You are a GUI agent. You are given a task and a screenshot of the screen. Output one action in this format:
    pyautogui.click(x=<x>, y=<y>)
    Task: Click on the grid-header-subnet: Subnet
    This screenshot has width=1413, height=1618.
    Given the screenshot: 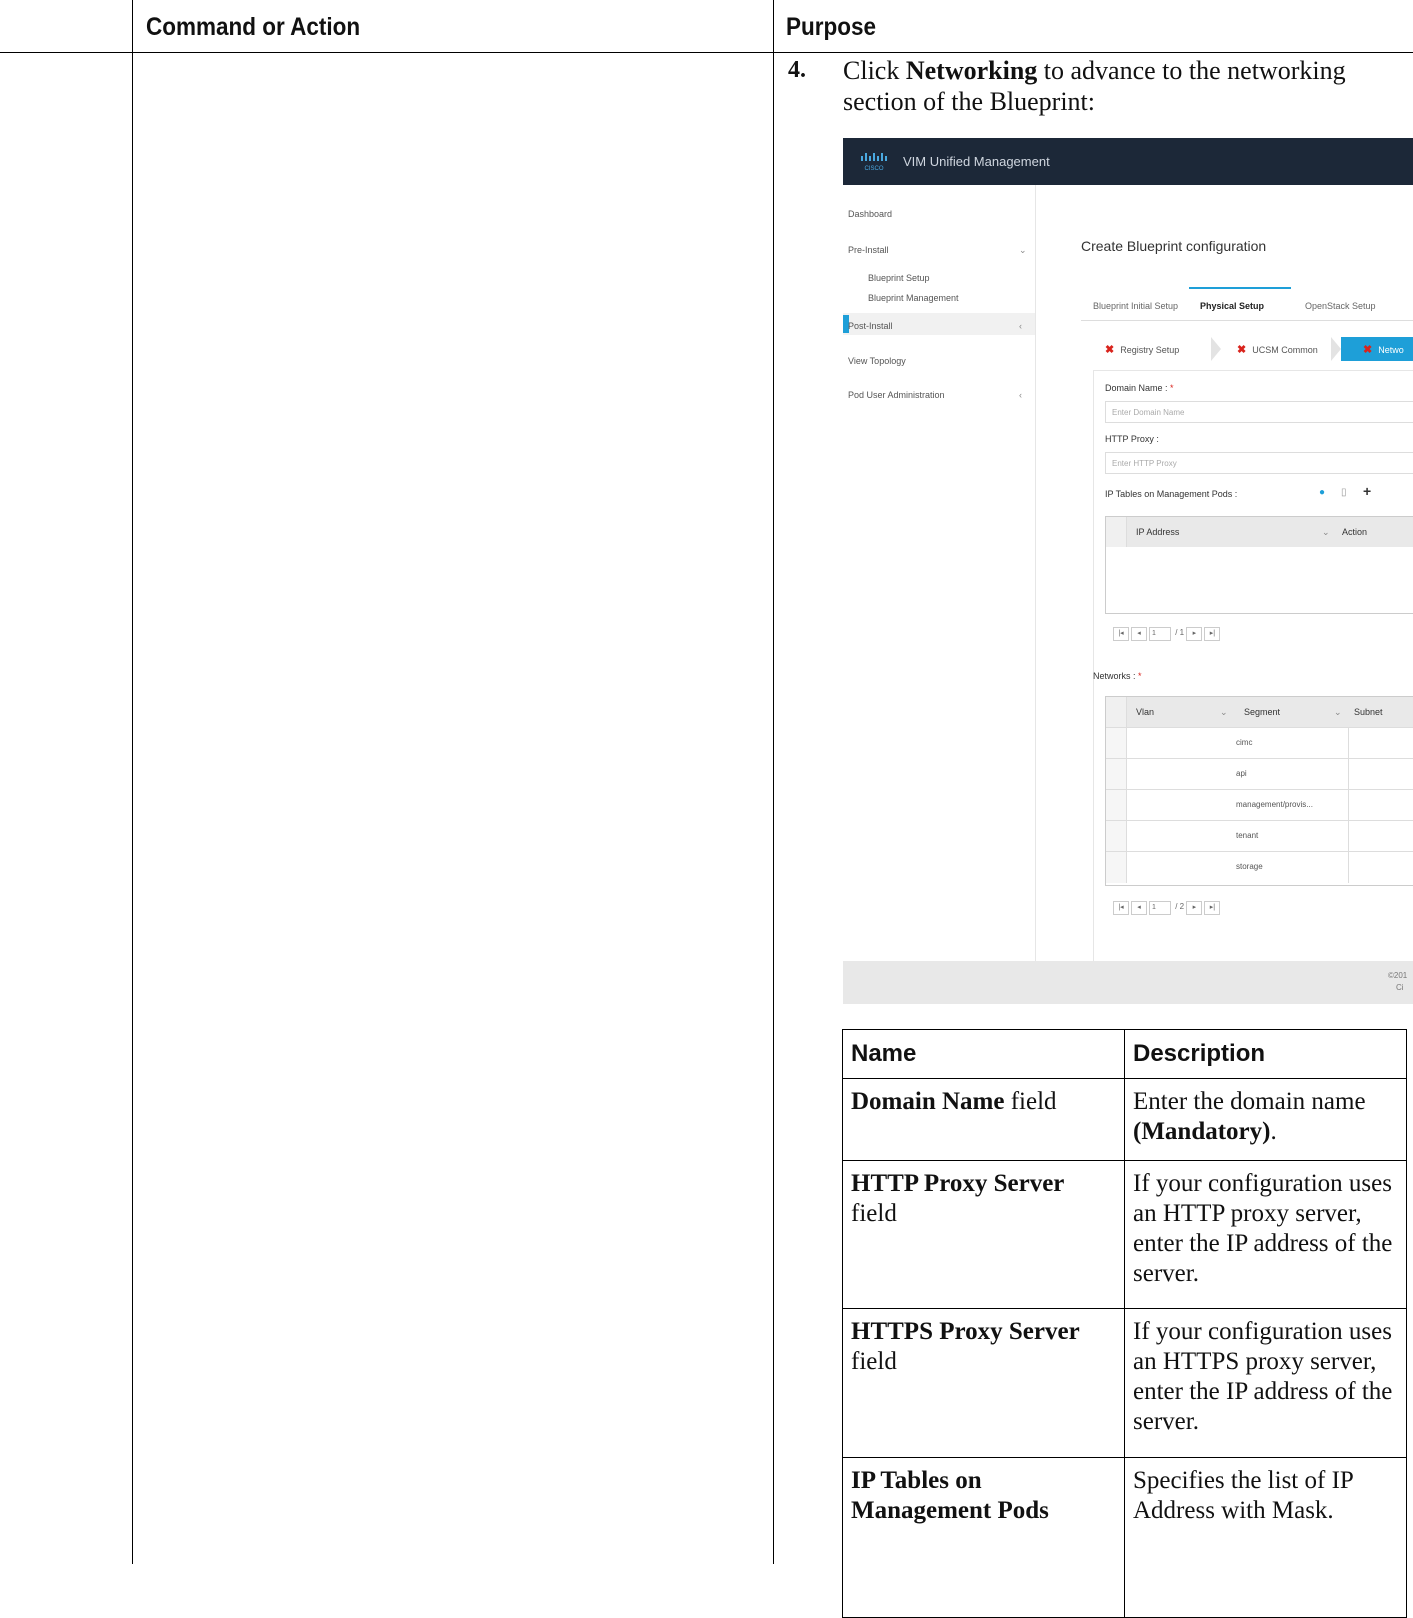 What is the action you would take?
    pyautogui.click(x=1368, y=712)
    